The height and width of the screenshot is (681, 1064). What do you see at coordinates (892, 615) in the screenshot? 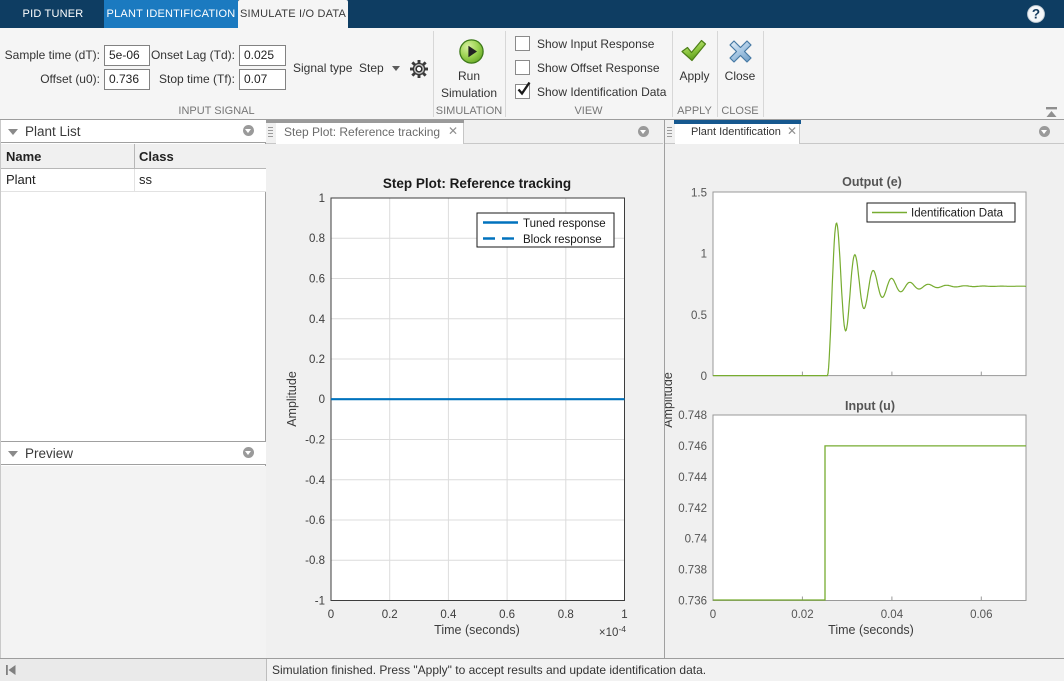
I see `svg-text: 0.04` at bounding box center [892, 615].